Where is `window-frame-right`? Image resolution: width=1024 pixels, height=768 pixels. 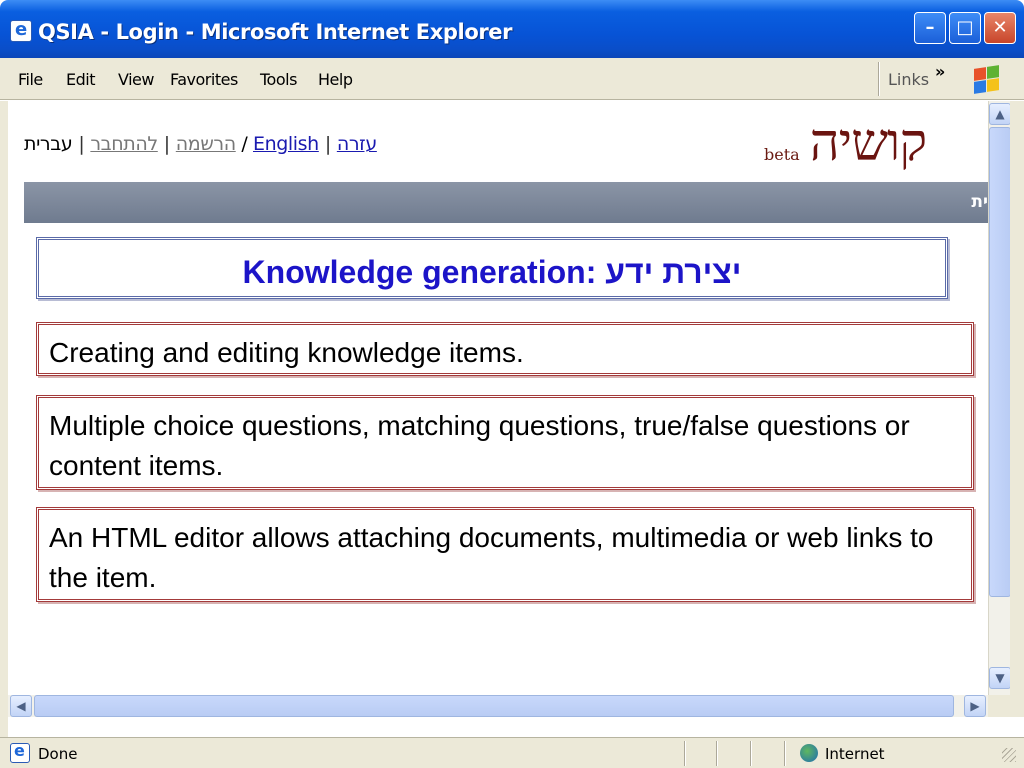 window-frame-right is located at coordinates (1017, 409).